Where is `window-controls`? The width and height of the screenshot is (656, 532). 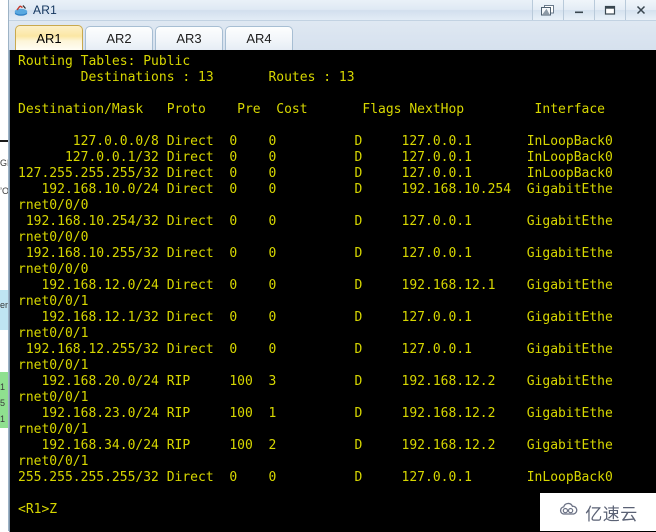
window-controls is located at coordinates (594, 10).